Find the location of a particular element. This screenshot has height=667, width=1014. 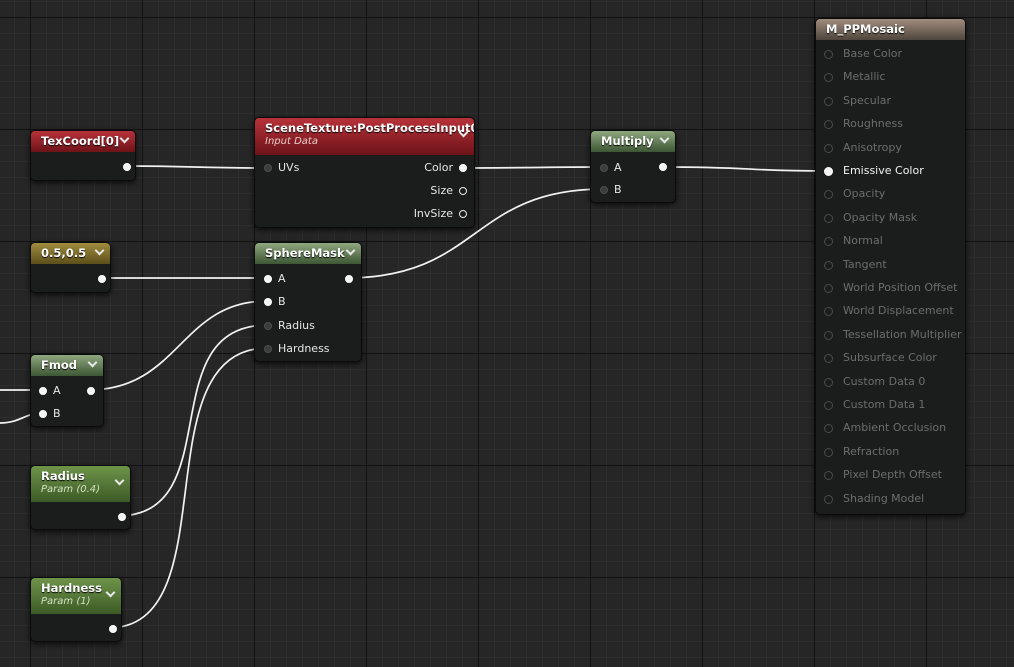

material-input-label: Normal is located at coordinates (863, 241).